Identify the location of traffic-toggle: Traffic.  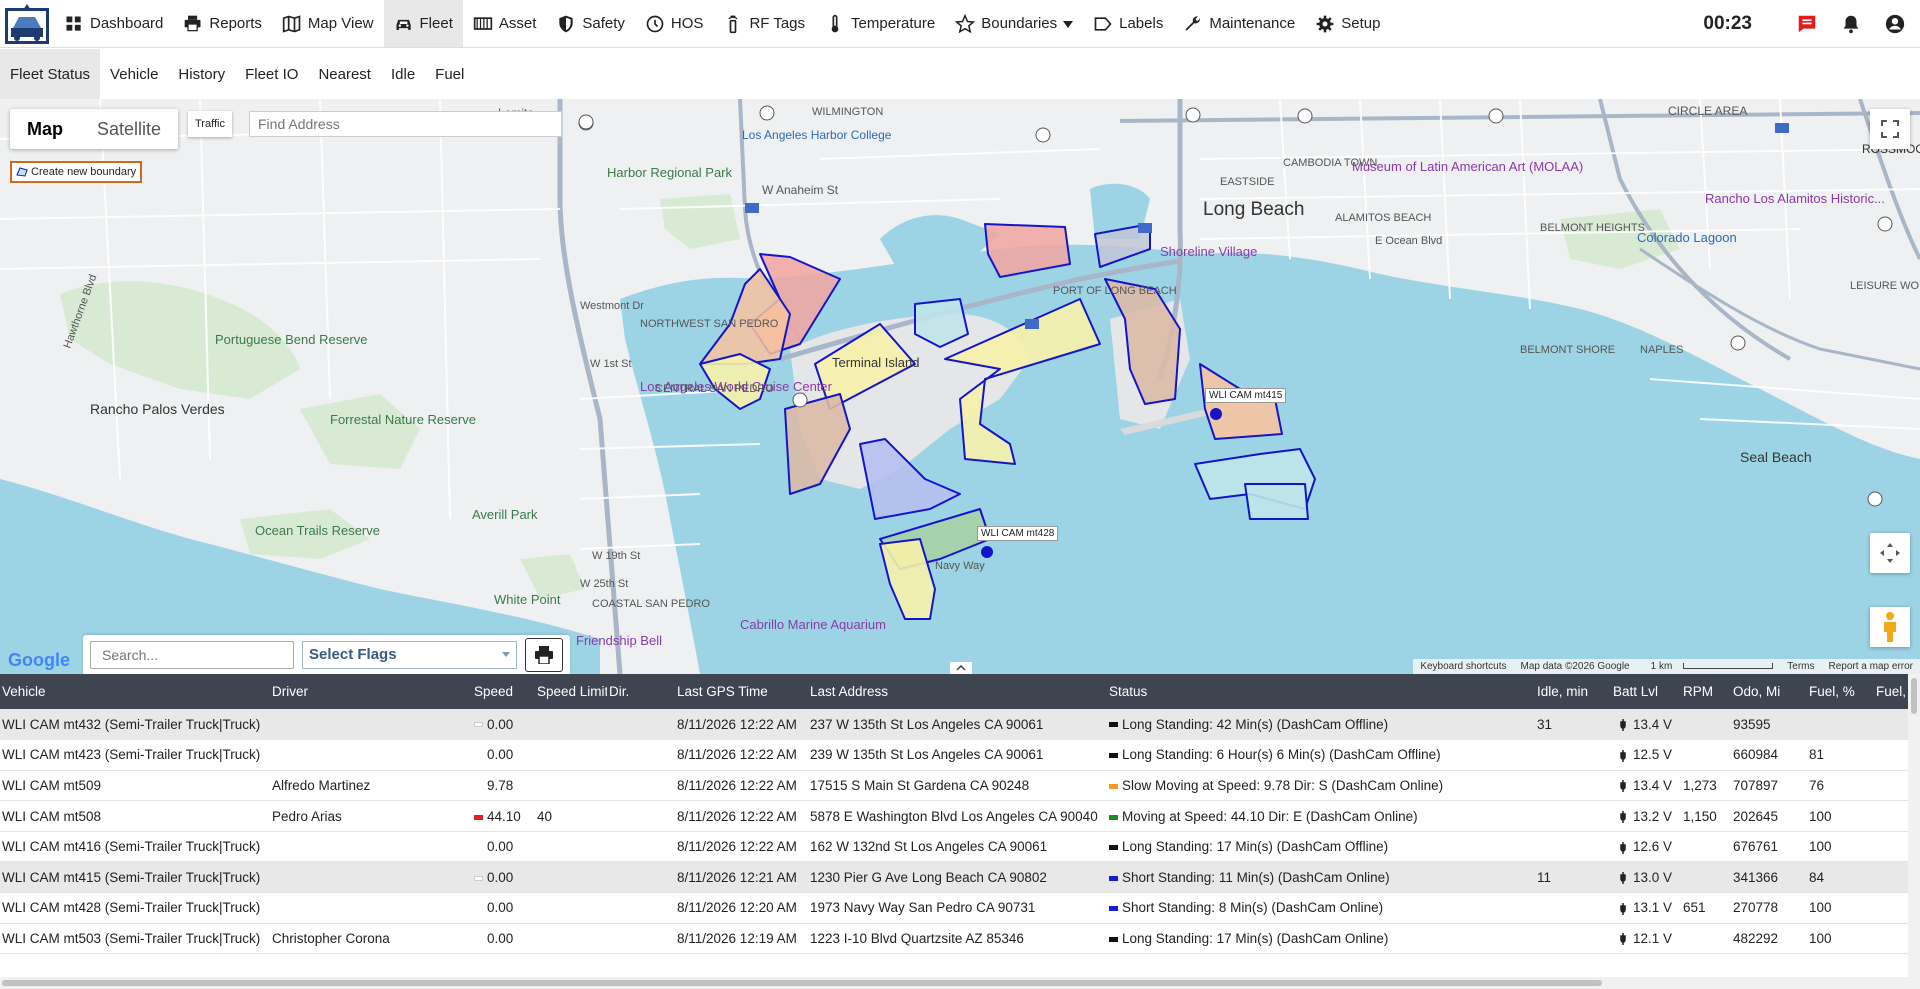
(210, 124).